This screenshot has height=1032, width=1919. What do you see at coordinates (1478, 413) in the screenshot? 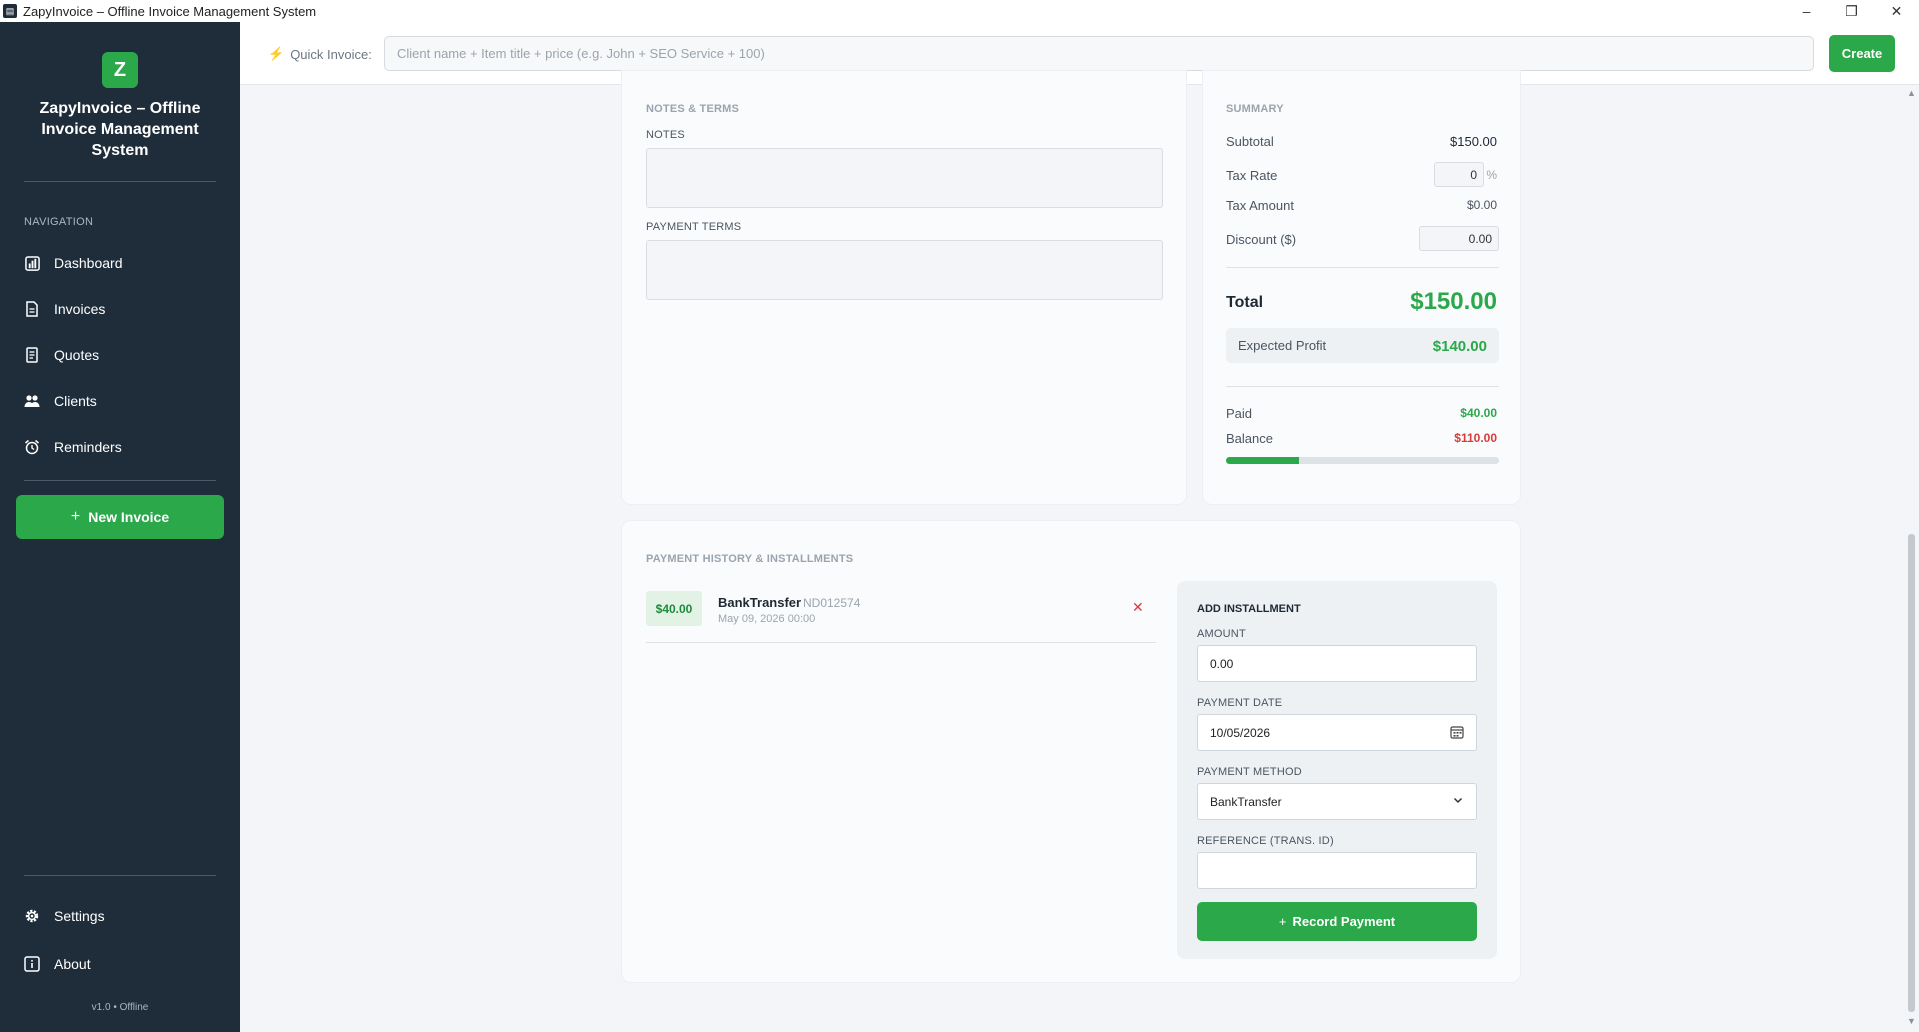
I see `paid-value: $40.00` at bounding box center [1478, 413].